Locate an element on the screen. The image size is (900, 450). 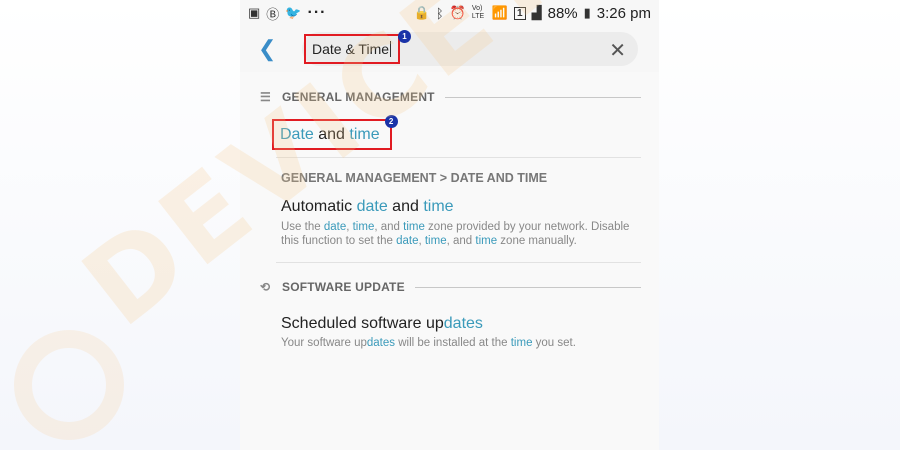
d-m: zone manually. is located at coordinates (537, 241).